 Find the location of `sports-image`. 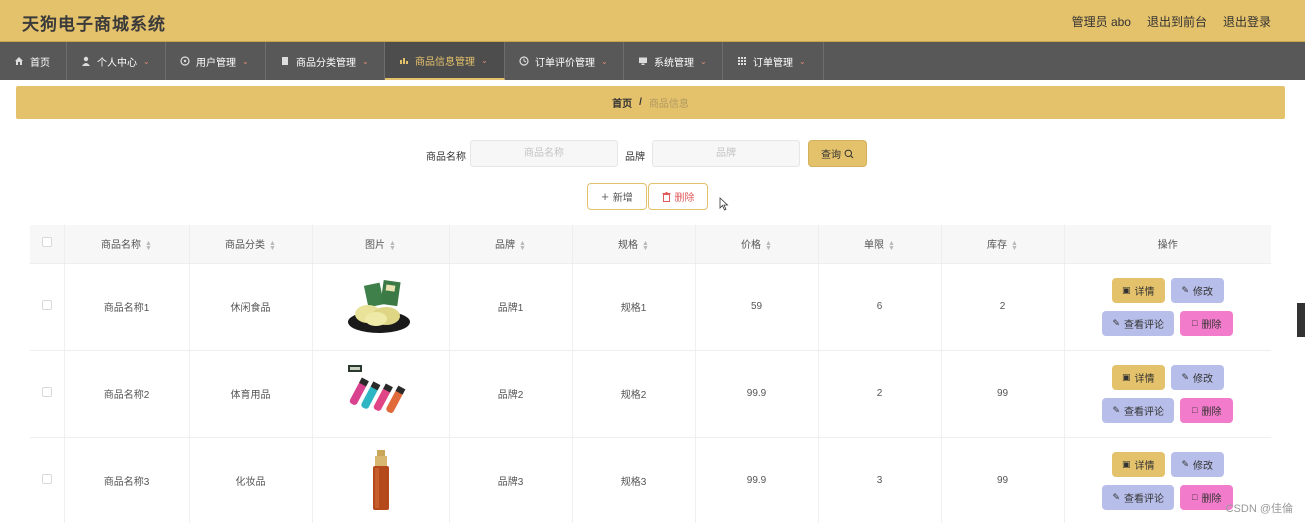

sports-image is located at coordinates (381, 394).